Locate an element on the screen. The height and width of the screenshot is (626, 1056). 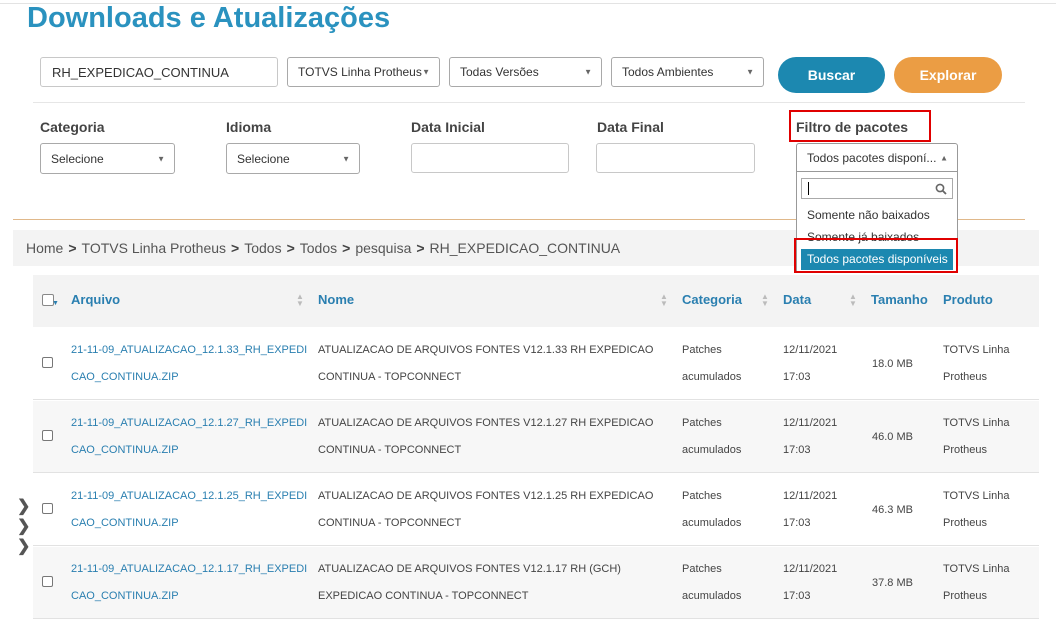
ambientes-select-value: Todos Ambientes is located at coordinates (668, 72).